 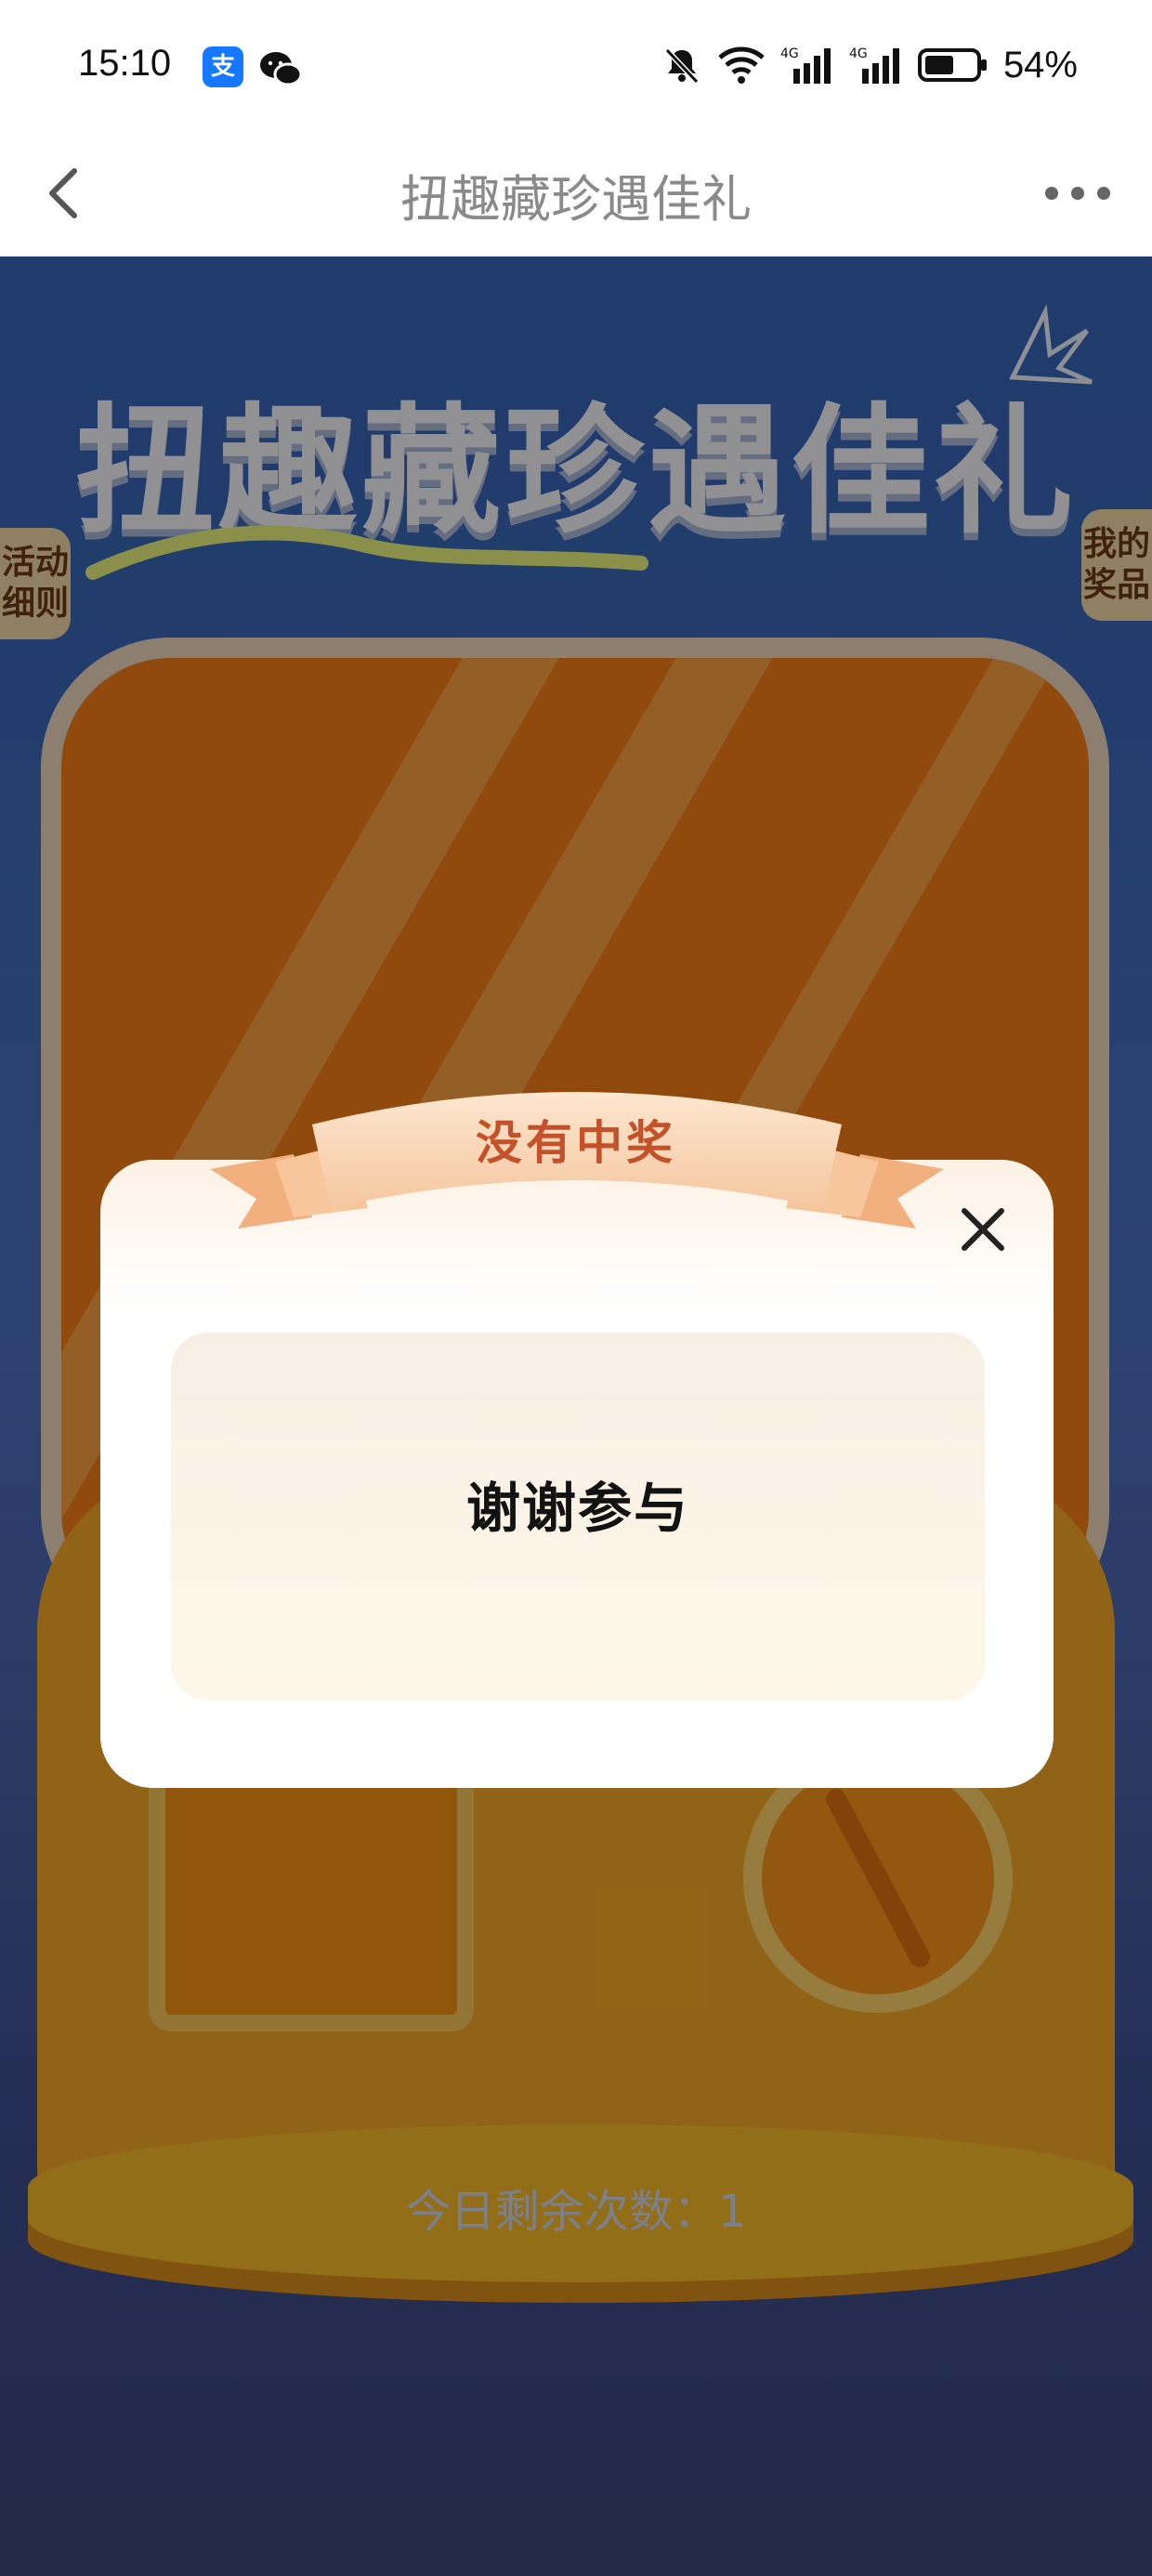 What do you see at coordinates (952, 65) in the screenshot?
I see `battery-icon` at bounding box center [952, 65].